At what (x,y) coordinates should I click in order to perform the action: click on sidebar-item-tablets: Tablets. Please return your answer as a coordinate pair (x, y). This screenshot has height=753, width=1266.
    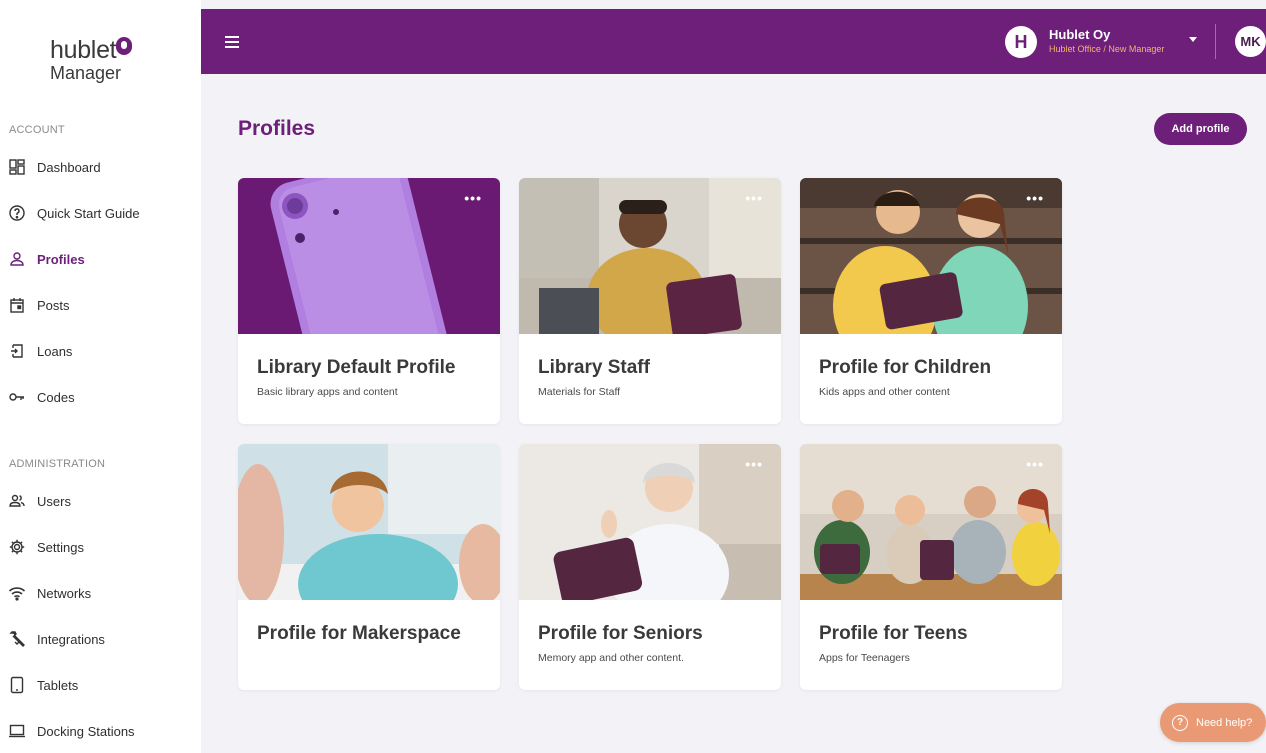
    Looking at the image, I should click on (100, 685).